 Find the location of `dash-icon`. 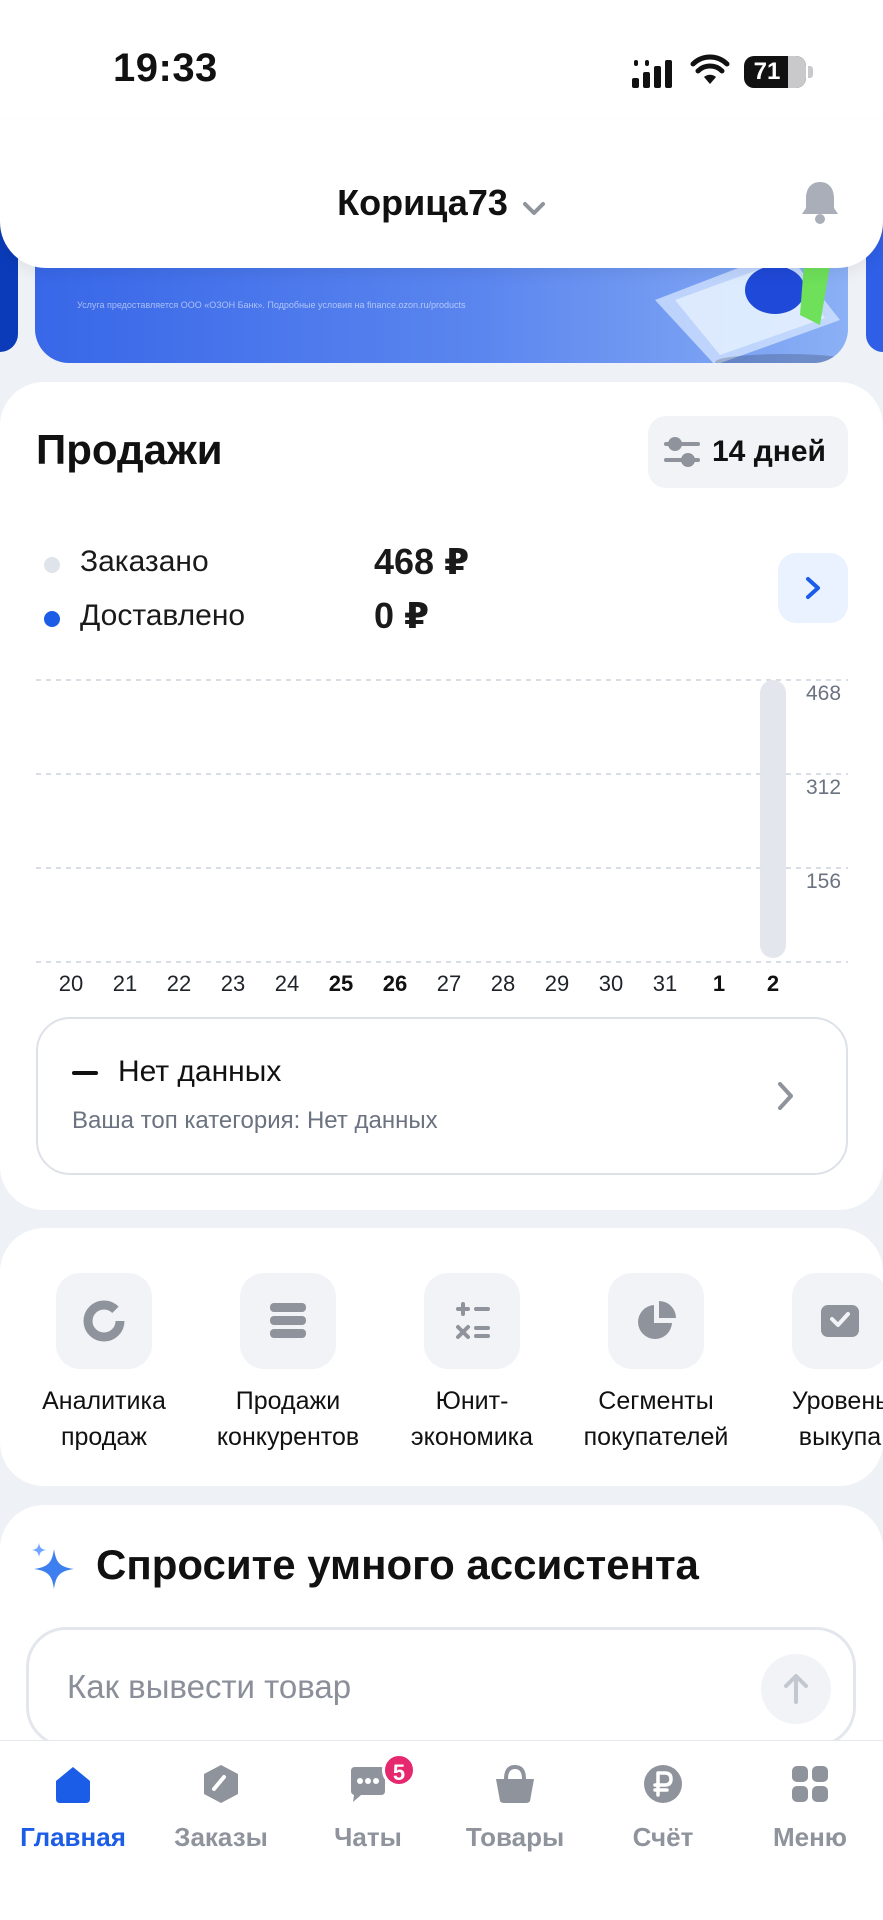

dash-icon is located at coordinates (85, 1073).